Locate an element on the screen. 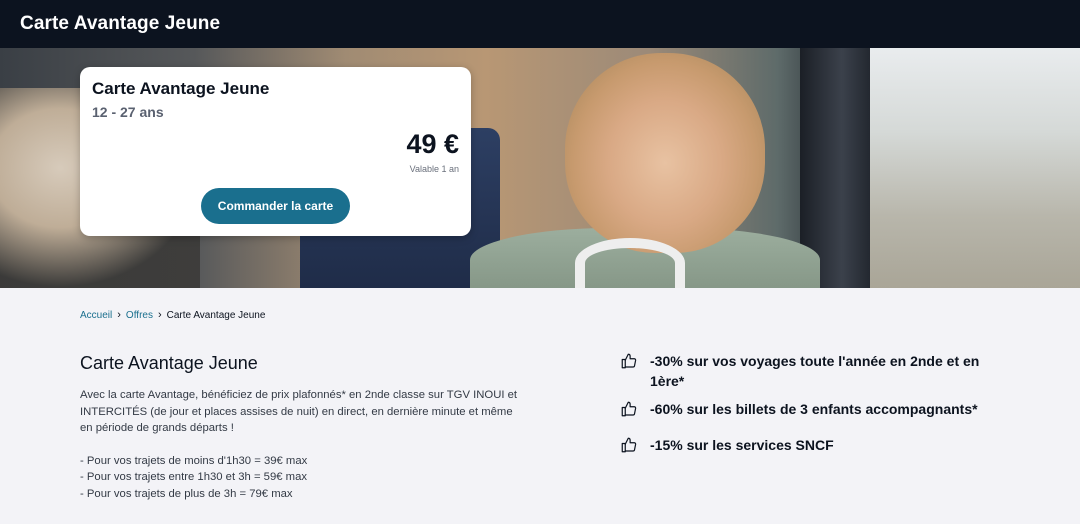 Image resolution: width=1080 pixels, height=524 pixels. breadcrumb-current: Carte Avantage Jeune is located at coordinates (216, 315).